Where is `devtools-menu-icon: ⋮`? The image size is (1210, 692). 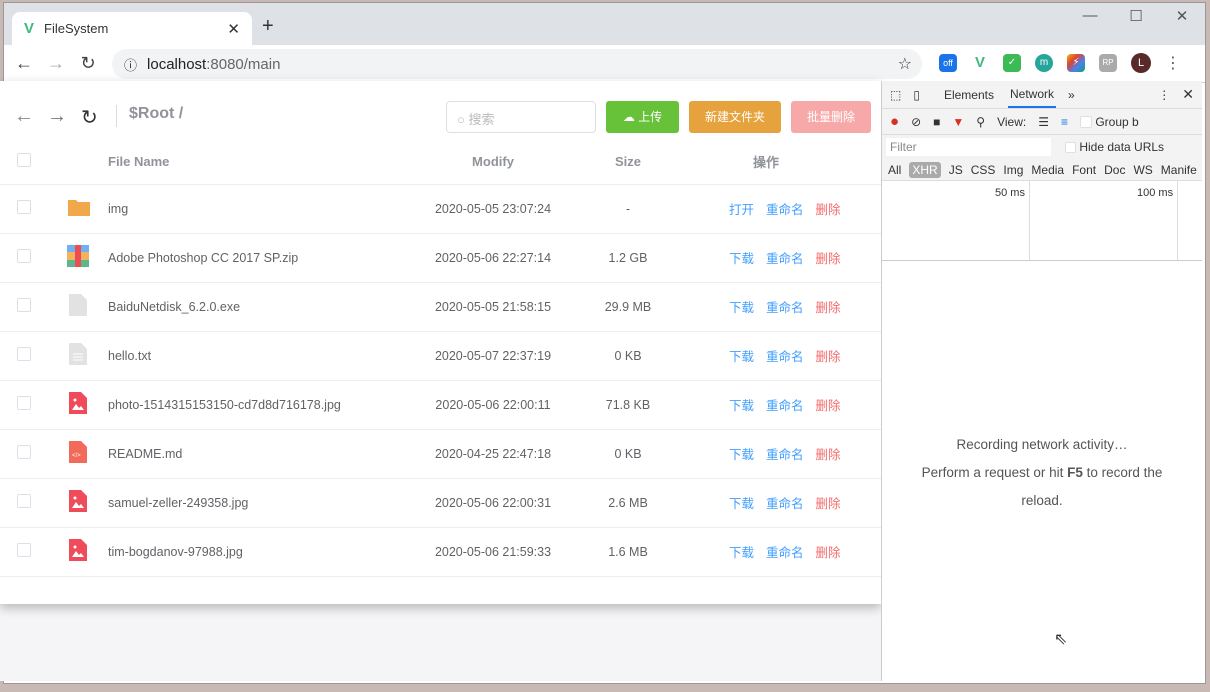
devtools-menu-icon: ⋮ is located at coordinates (1164, 95).